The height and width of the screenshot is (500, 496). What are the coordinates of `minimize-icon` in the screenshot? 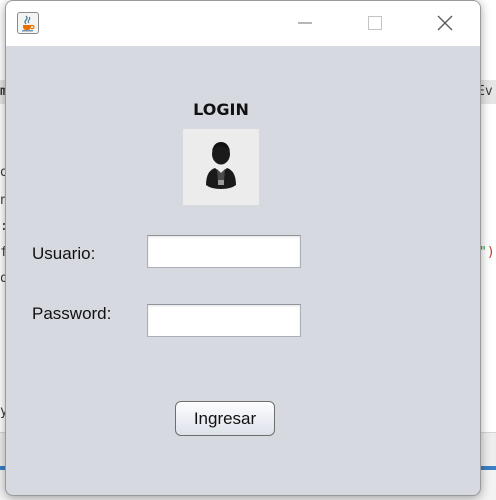 It's located at (305, 23).